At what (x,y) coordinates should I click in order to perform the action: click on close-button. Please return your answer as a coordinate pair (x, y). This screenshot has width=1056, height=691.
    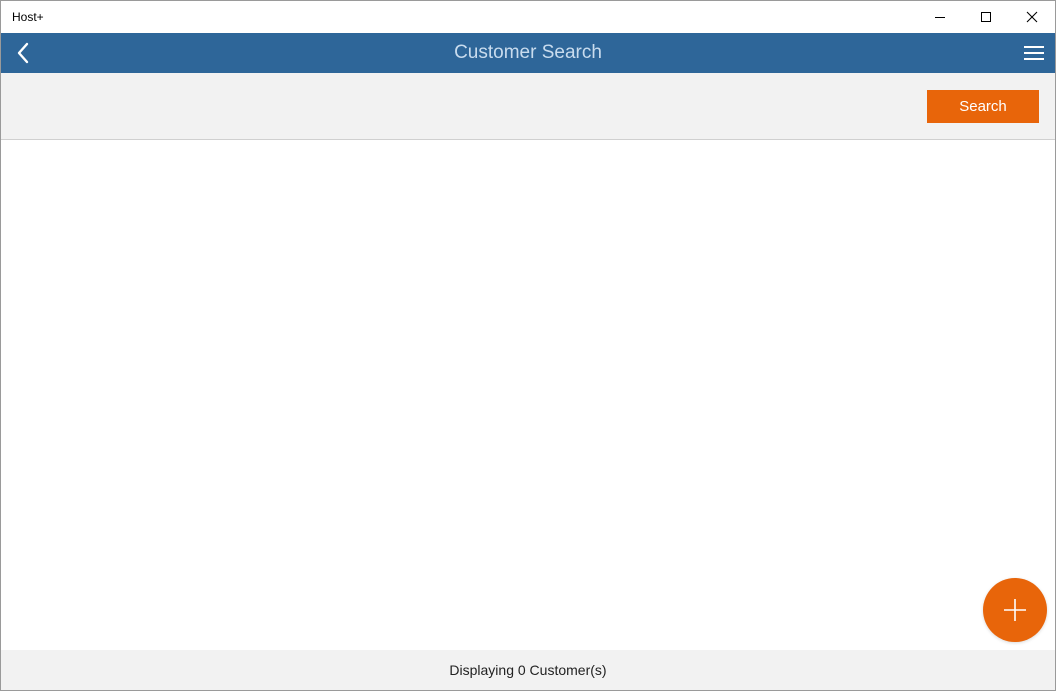
    Looking at the image, I should click on (1032, 17).